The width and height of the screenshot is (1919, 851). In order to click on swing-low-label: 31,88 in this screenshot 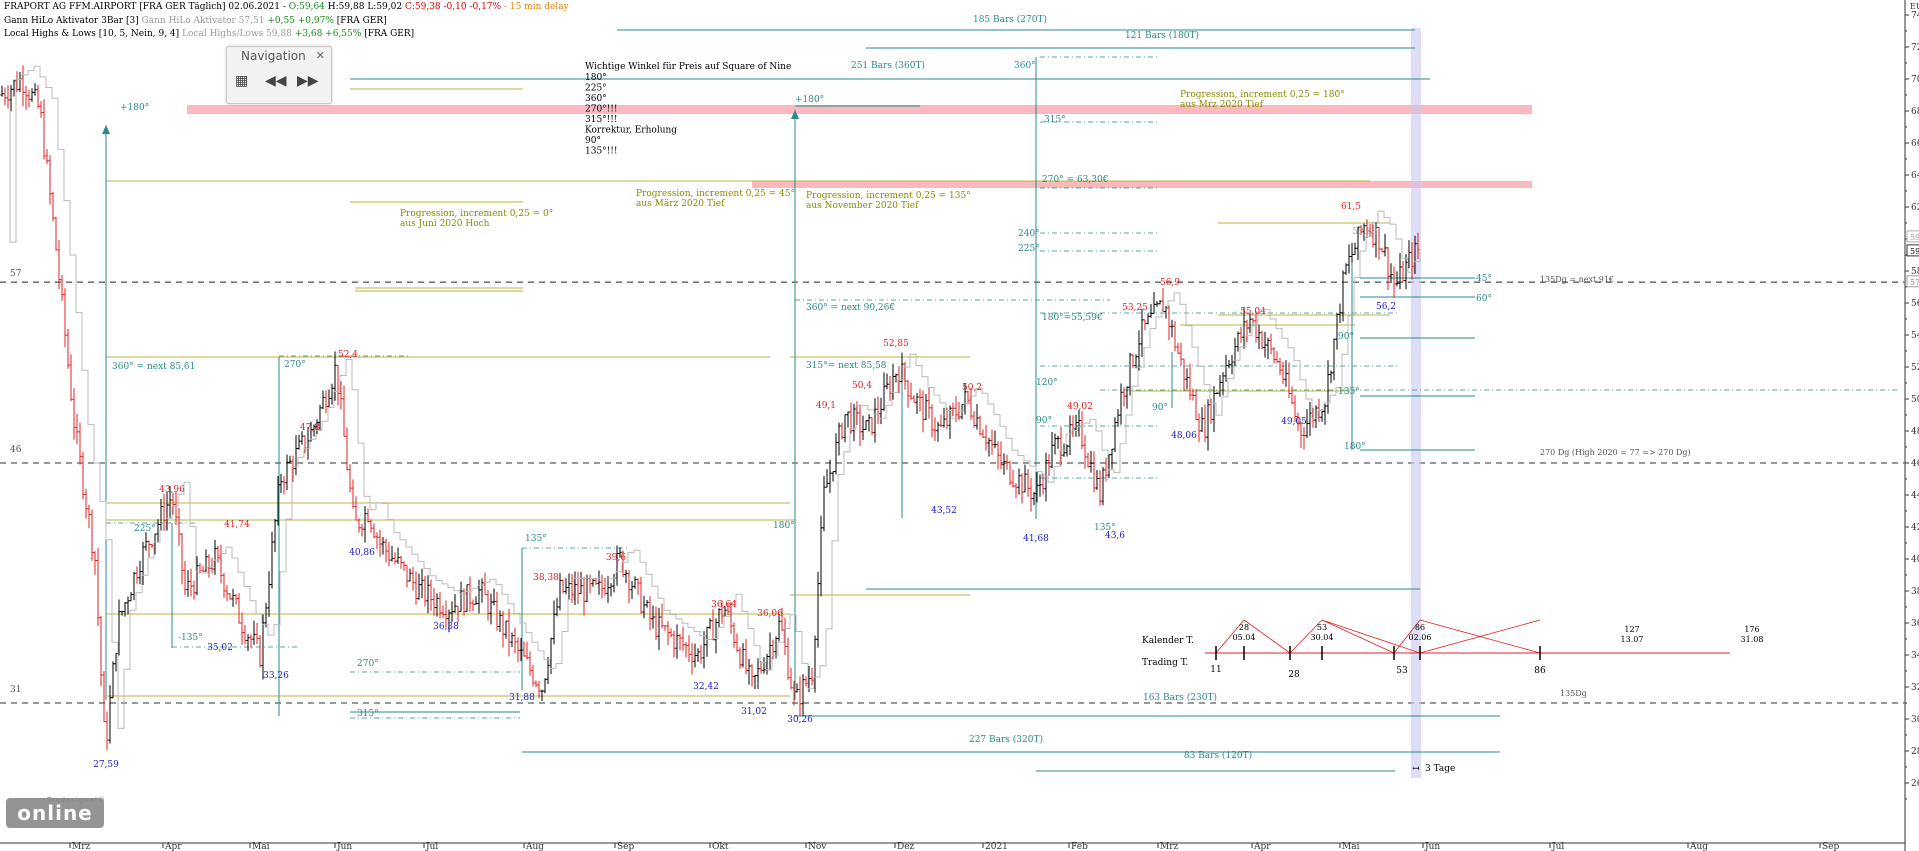, I will do `click(522, 698)`.